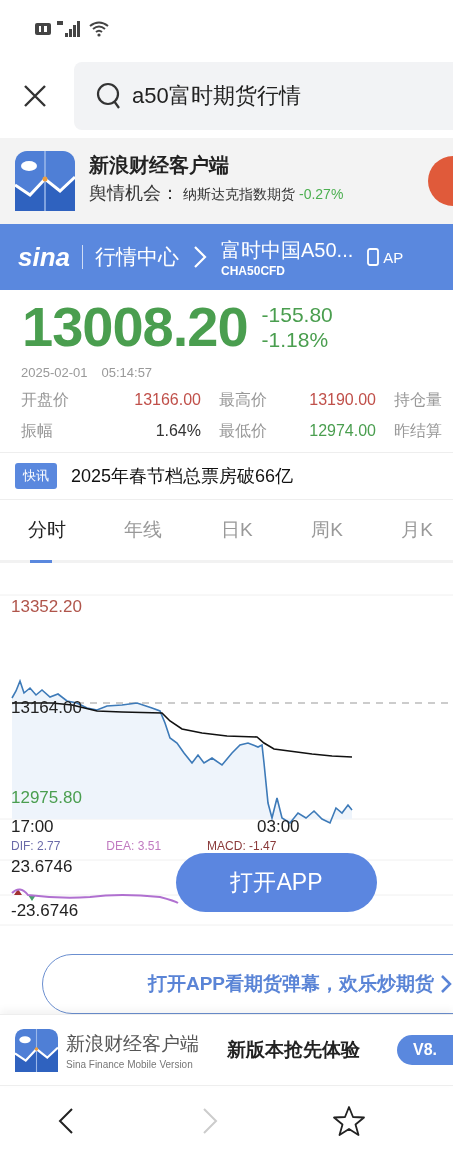 The width and height of the screenshot is (453, 1150). What do you see at coordinates (46, 607) in the screenshot?
I see `axis-label: 13352.20` at bounding box center [46, 607].